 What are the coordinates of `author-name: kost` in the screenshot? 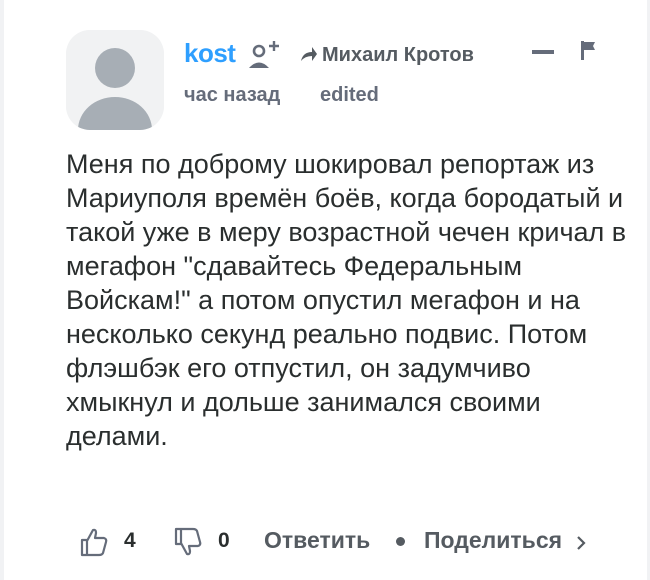 It's located at (210, 53).